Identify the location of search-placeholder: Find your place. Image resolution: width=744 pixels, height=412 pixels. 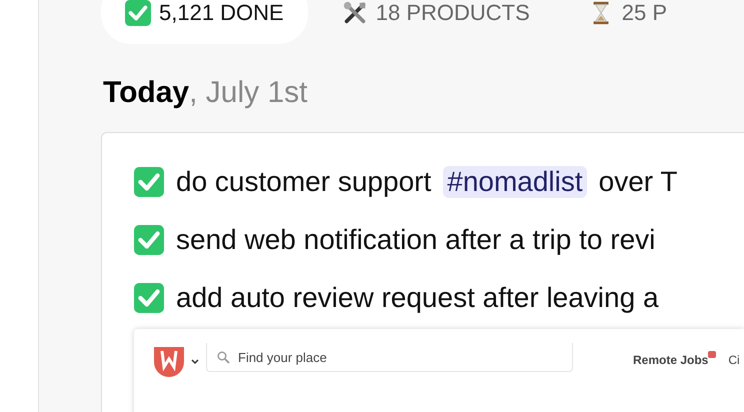
(282, 357).